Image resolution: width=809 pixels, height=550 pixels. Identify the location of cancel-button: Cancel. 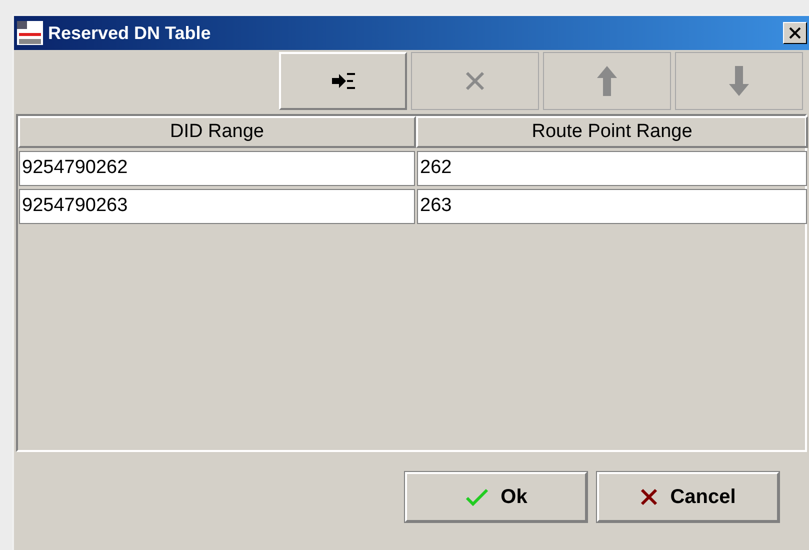
(688, 497).